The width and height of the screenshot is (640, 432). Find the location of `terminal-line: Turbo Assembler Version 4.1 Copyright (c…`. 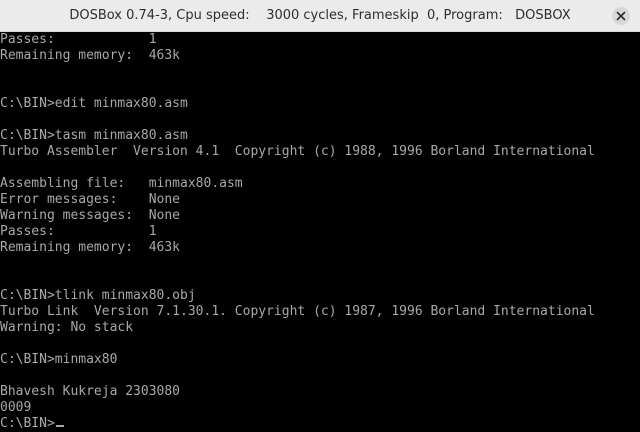

terminal-line: Turbo Assembler Version 4.1 Copyright (c… is located at coordinates (297, 151).